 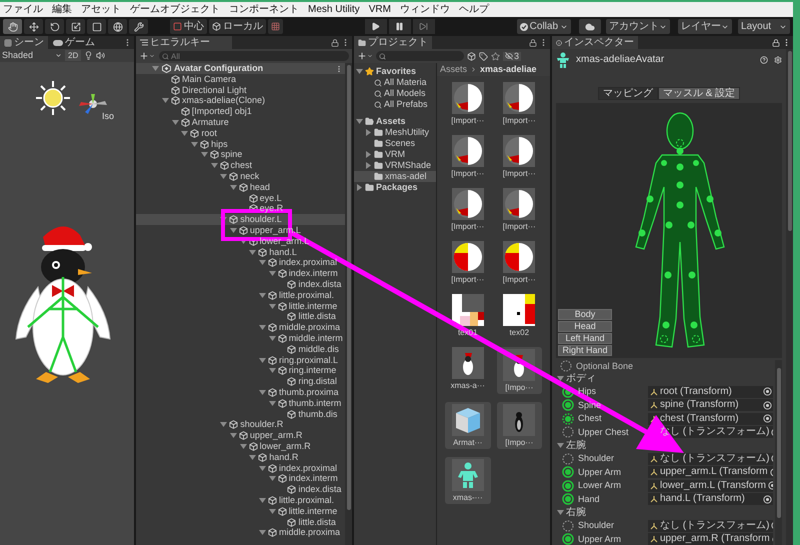 I want to click on folder-row: VRMShade, so click(x=395, y=165).